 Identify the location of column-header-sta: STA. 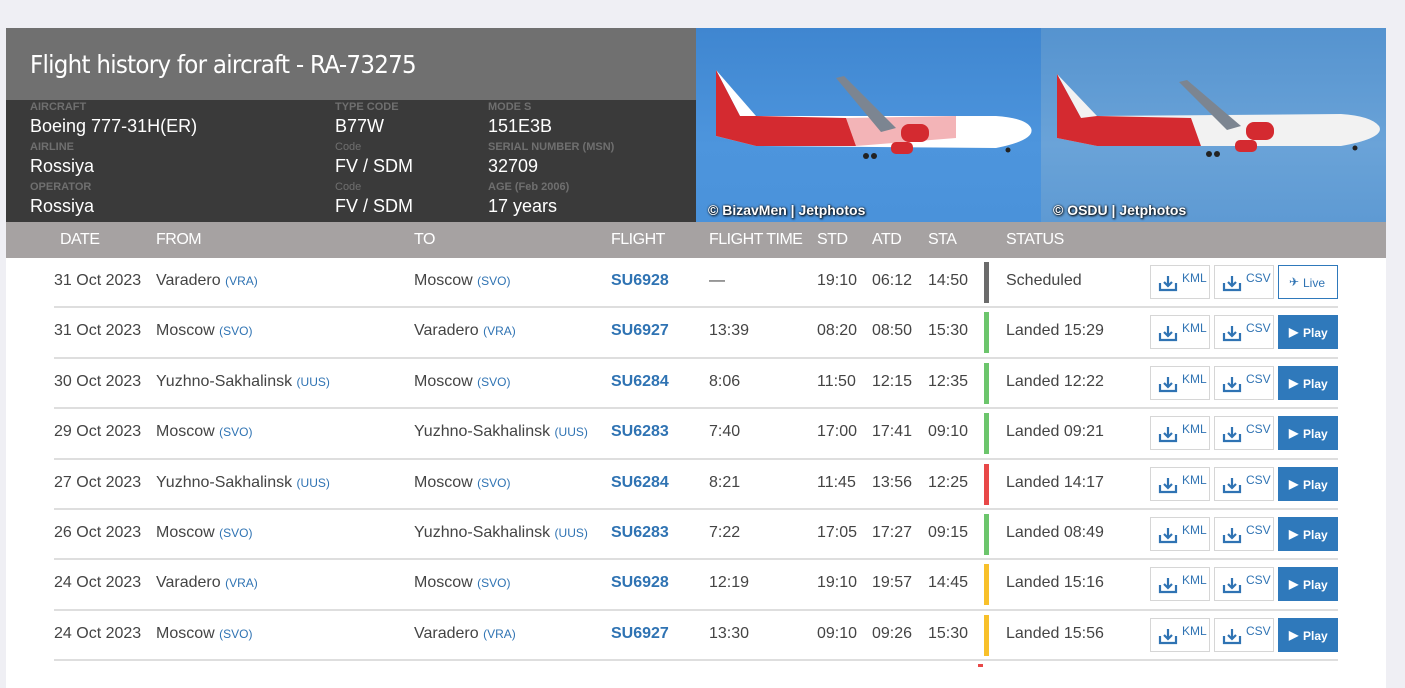
(942, 240).